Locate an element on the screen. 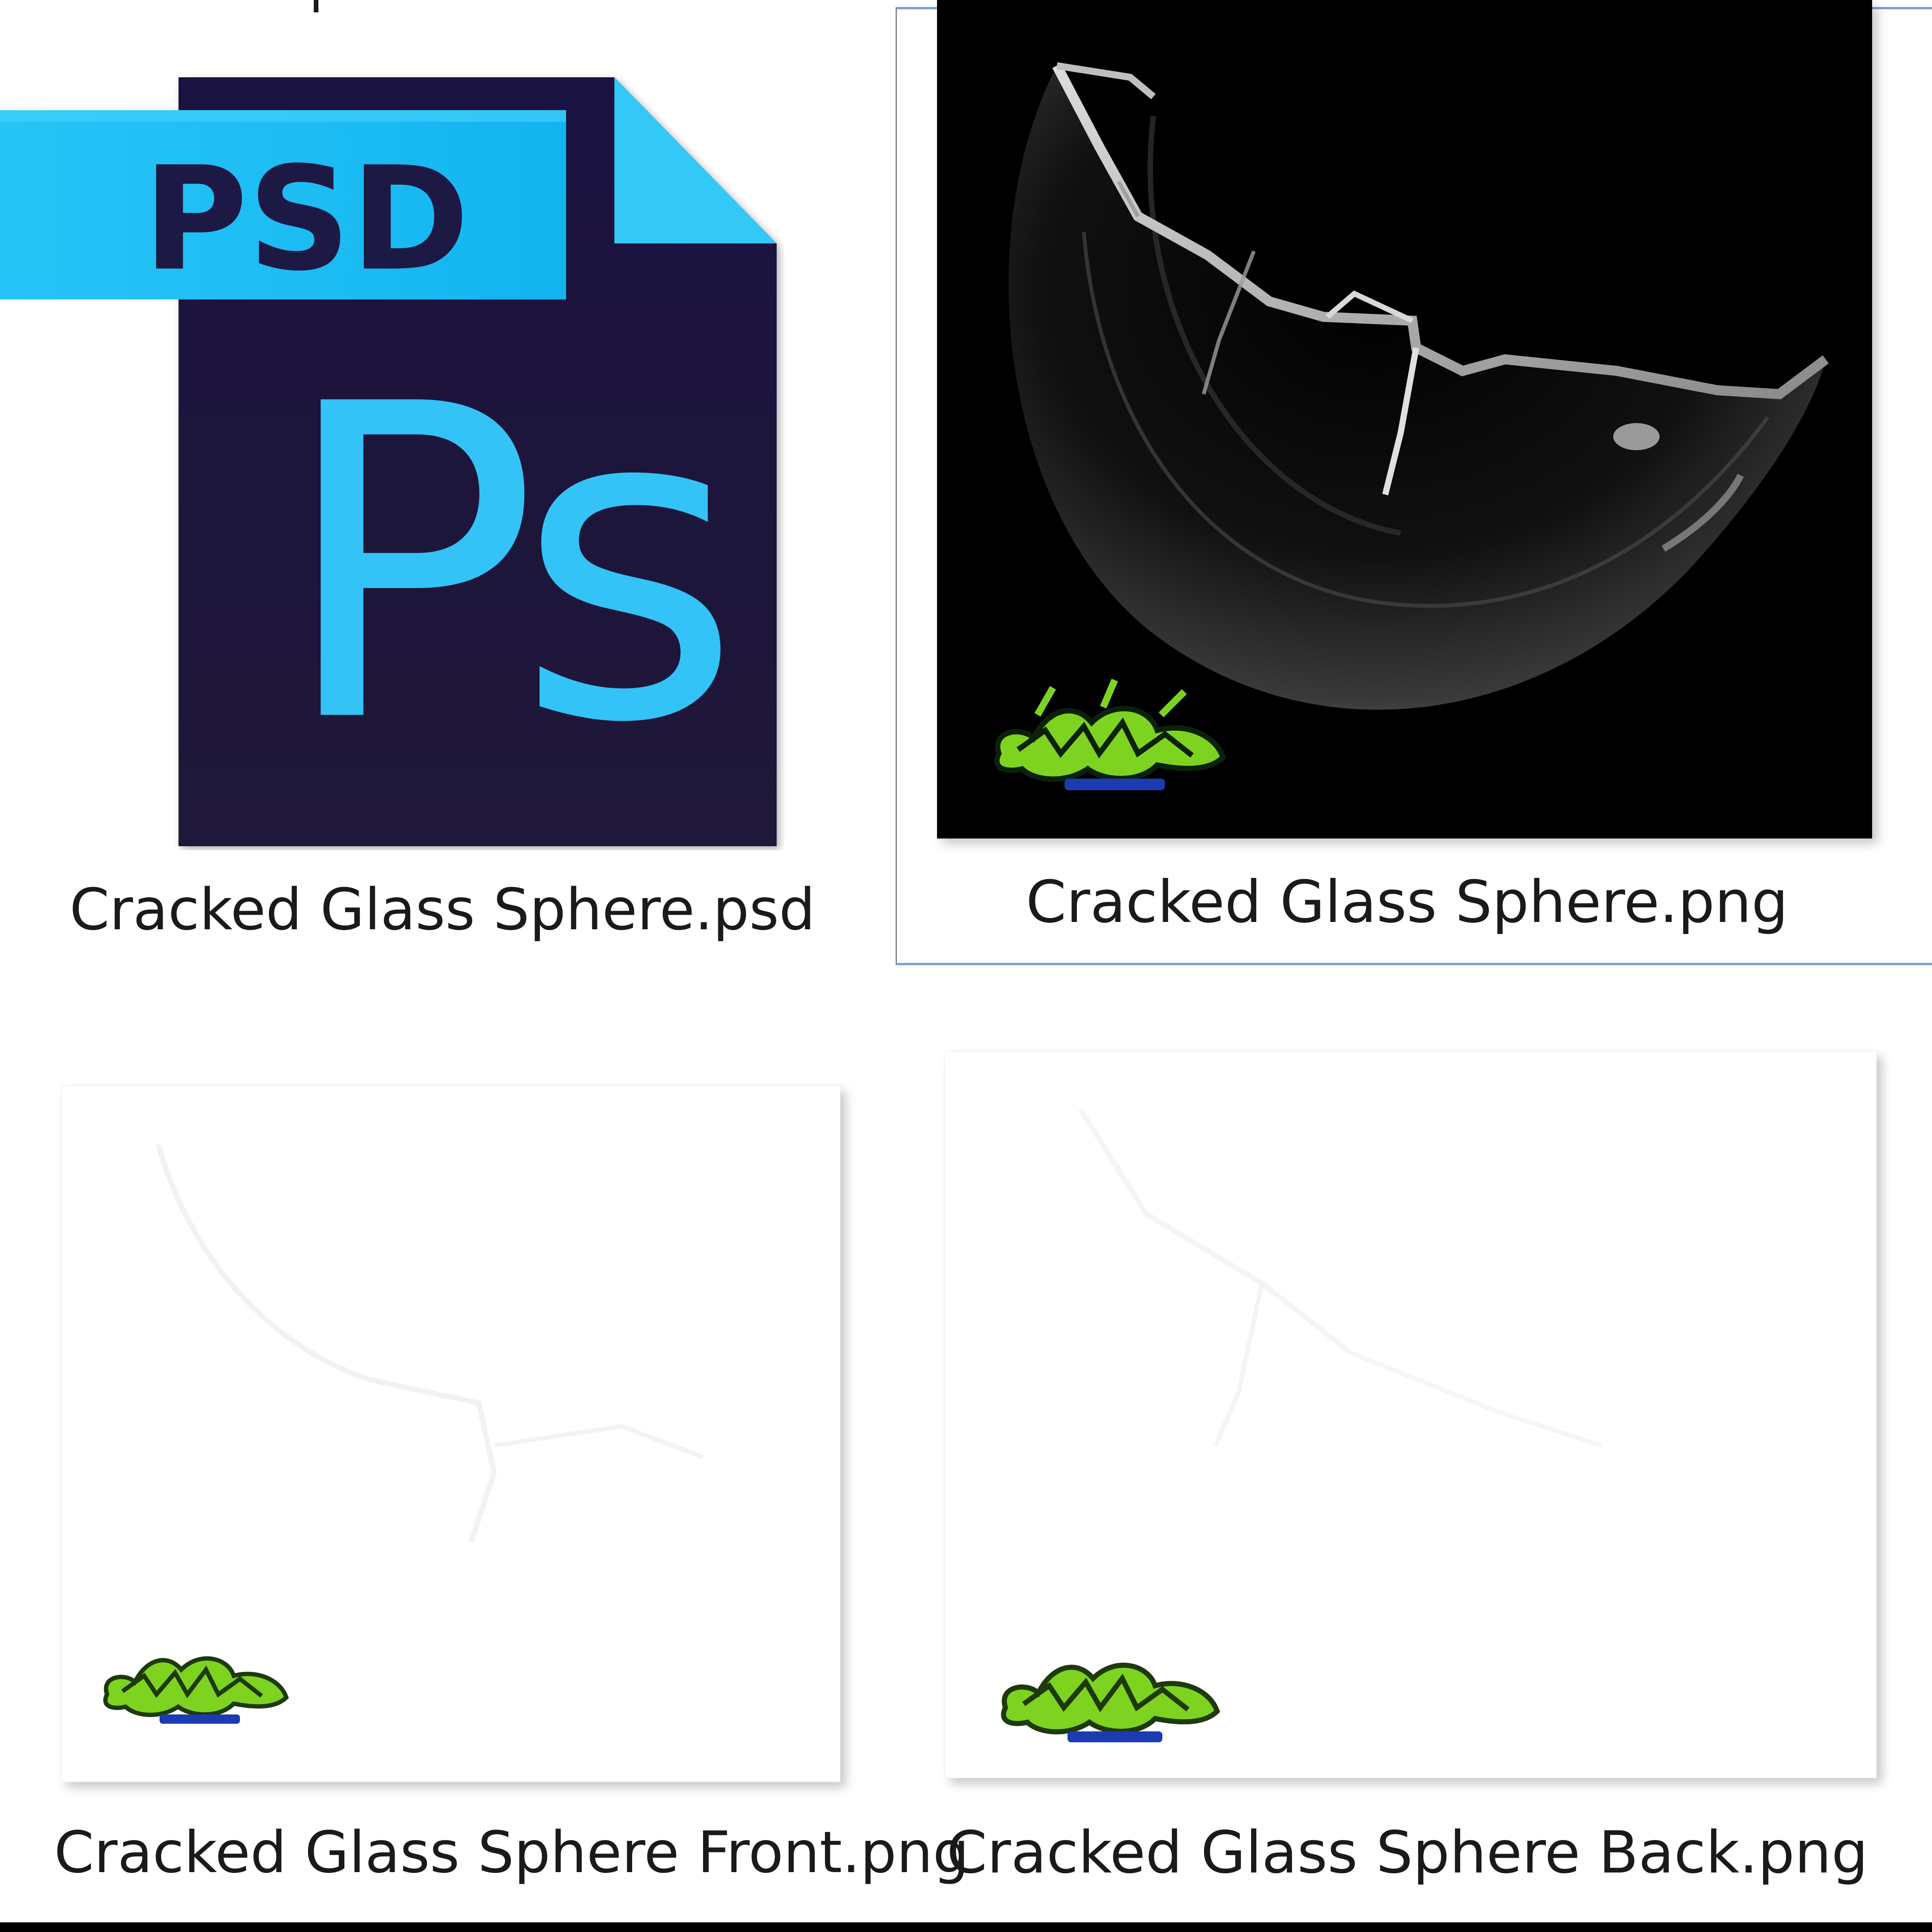 This screenshot has height=1932, width=1932. file-name-label: Cracked Glass Sphere.png is located at coordinates (1407, 903).